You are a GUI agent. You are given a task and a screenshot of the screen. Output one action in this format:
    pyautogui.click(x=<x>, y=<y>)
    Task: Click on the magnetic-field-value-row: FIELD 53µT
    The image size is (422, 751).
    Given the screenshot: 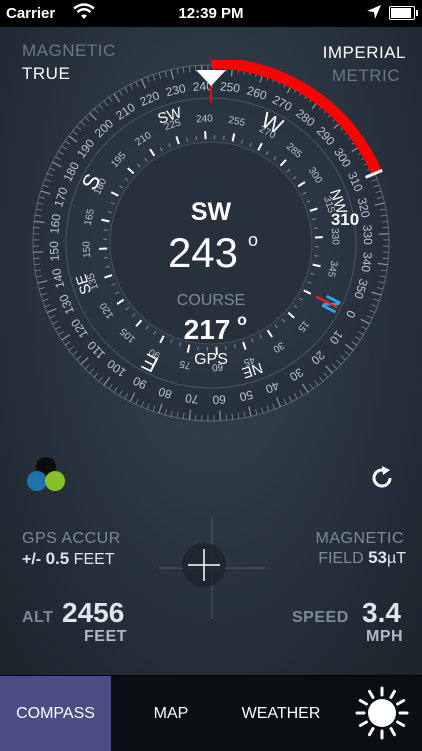 What is the action you would take?
    pyautogui.click(x=362, y=558)
    